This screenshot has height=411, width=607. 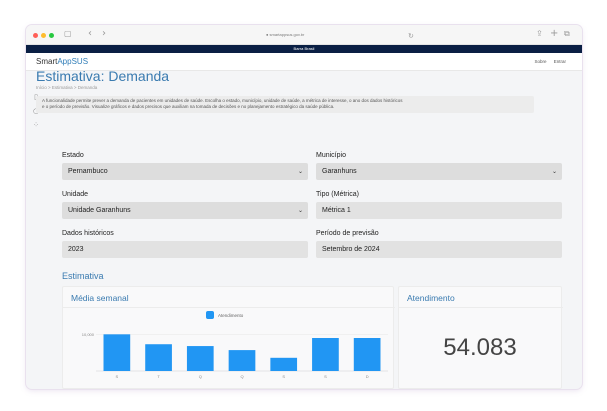 What do you see at coordinates (185, 171) in the screenshot?
I see `estado-select: Pernambuco ⌄` at bounding box center [185, 171].